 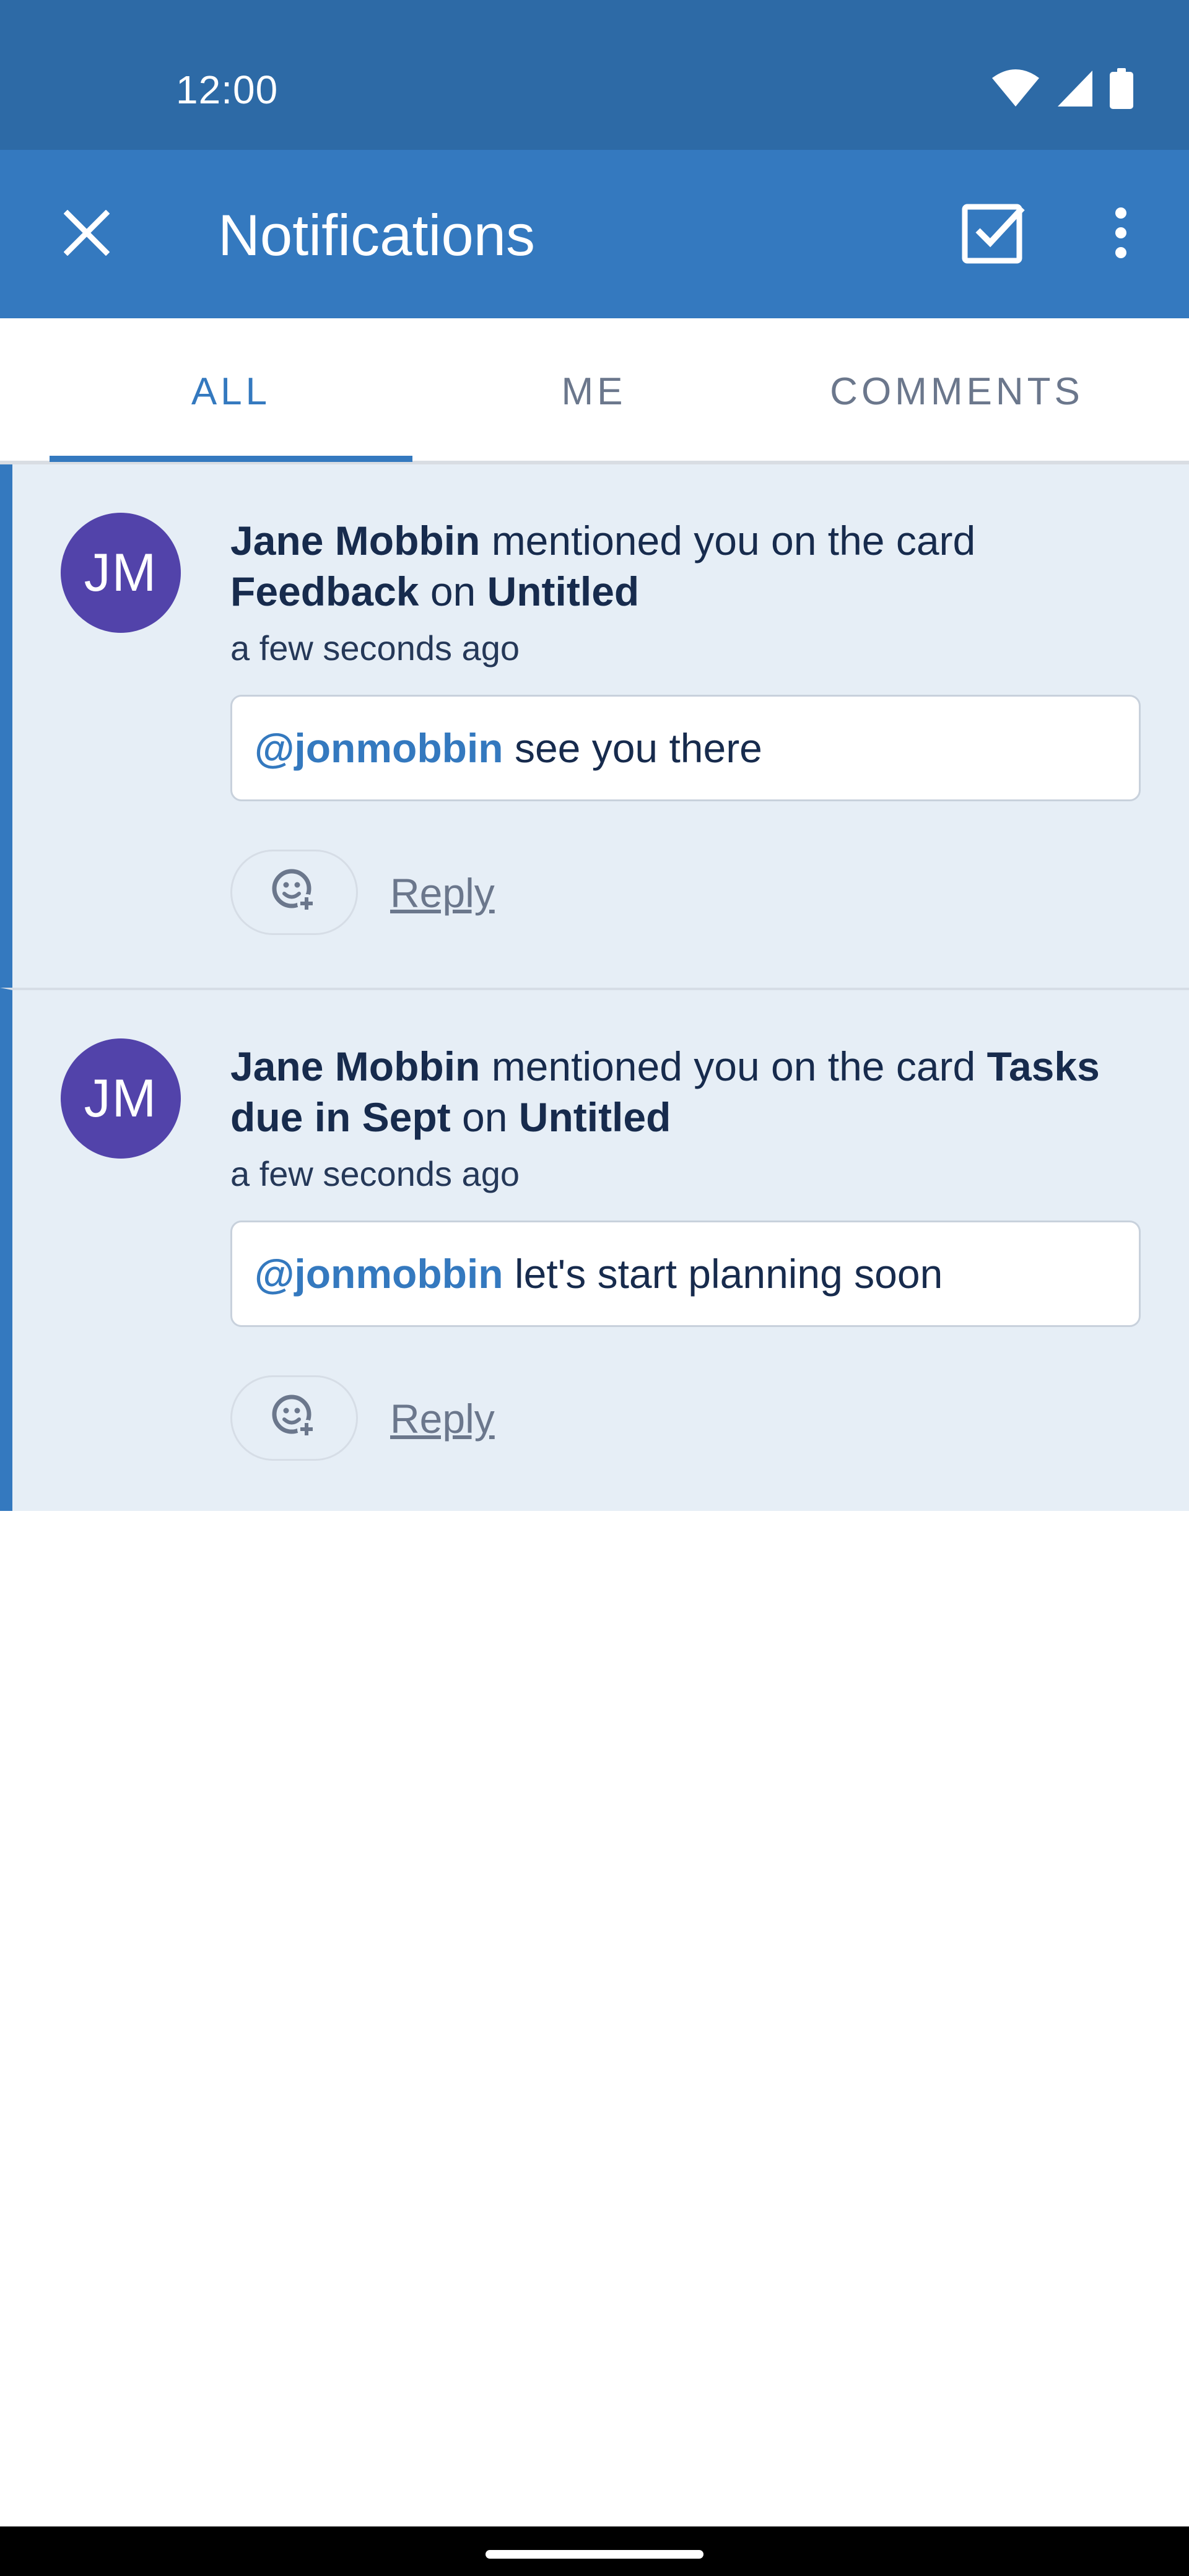 I want to click on notification-card-name: Feedback, so click(x=324, y=591).